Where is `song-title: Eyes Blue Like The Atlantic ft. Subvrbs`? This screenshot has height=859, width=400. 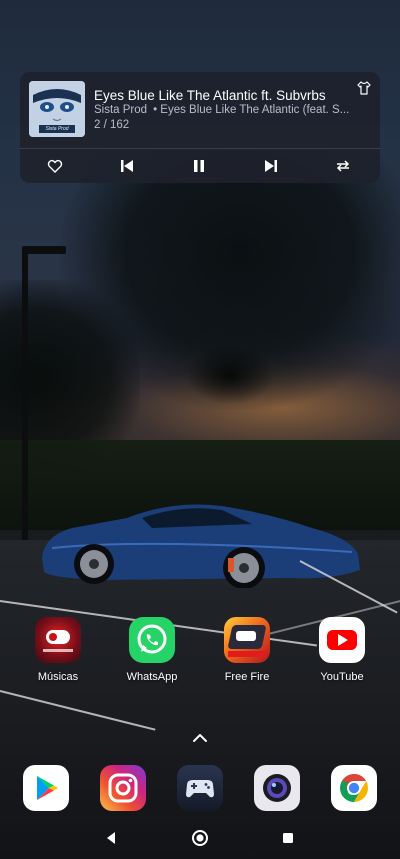
song-title: Eyes Blue Like The Atlantic ft. Subvrbs is located at coordinates (210, 95).